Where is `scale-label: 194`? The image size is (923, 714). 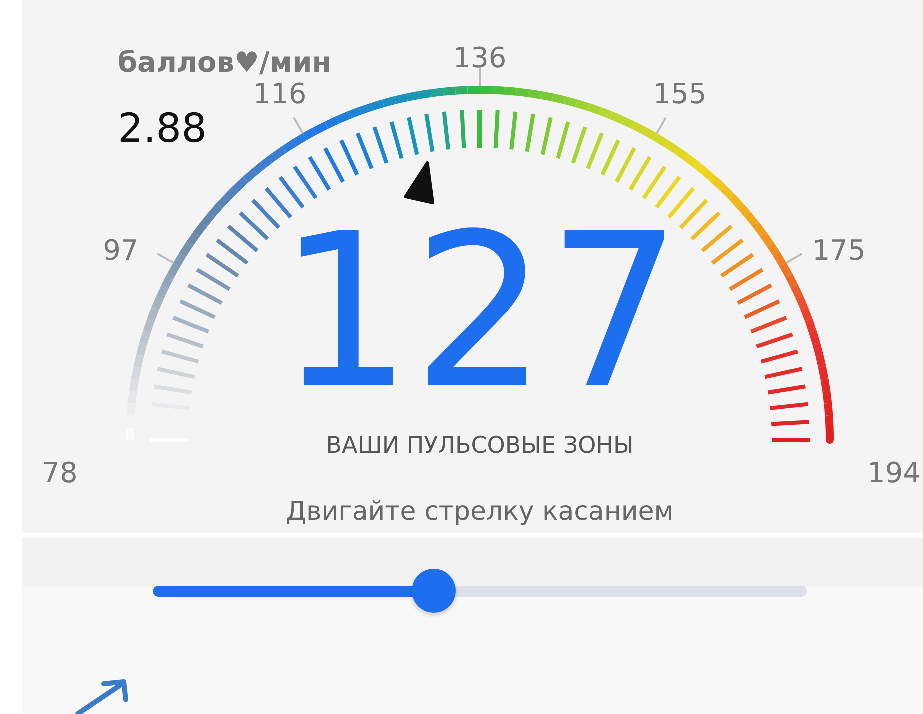 scale-label: 194 is located at coordinates (894, 473).